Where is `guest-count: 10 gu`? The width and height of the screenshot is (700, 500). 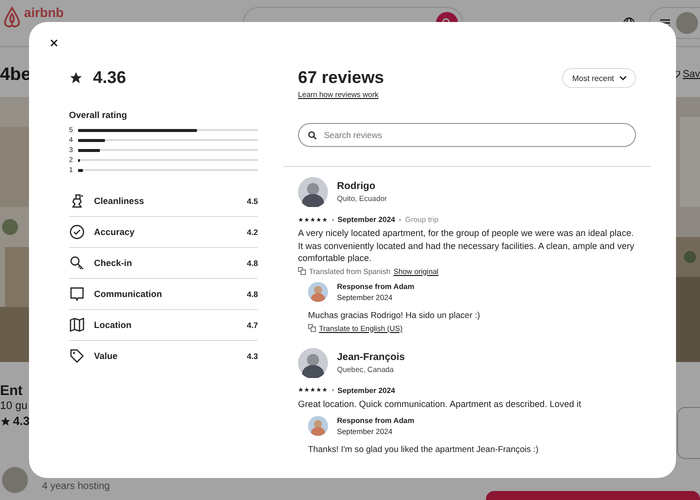 guest-count: 10 gu is located at coordinates (14, 406).